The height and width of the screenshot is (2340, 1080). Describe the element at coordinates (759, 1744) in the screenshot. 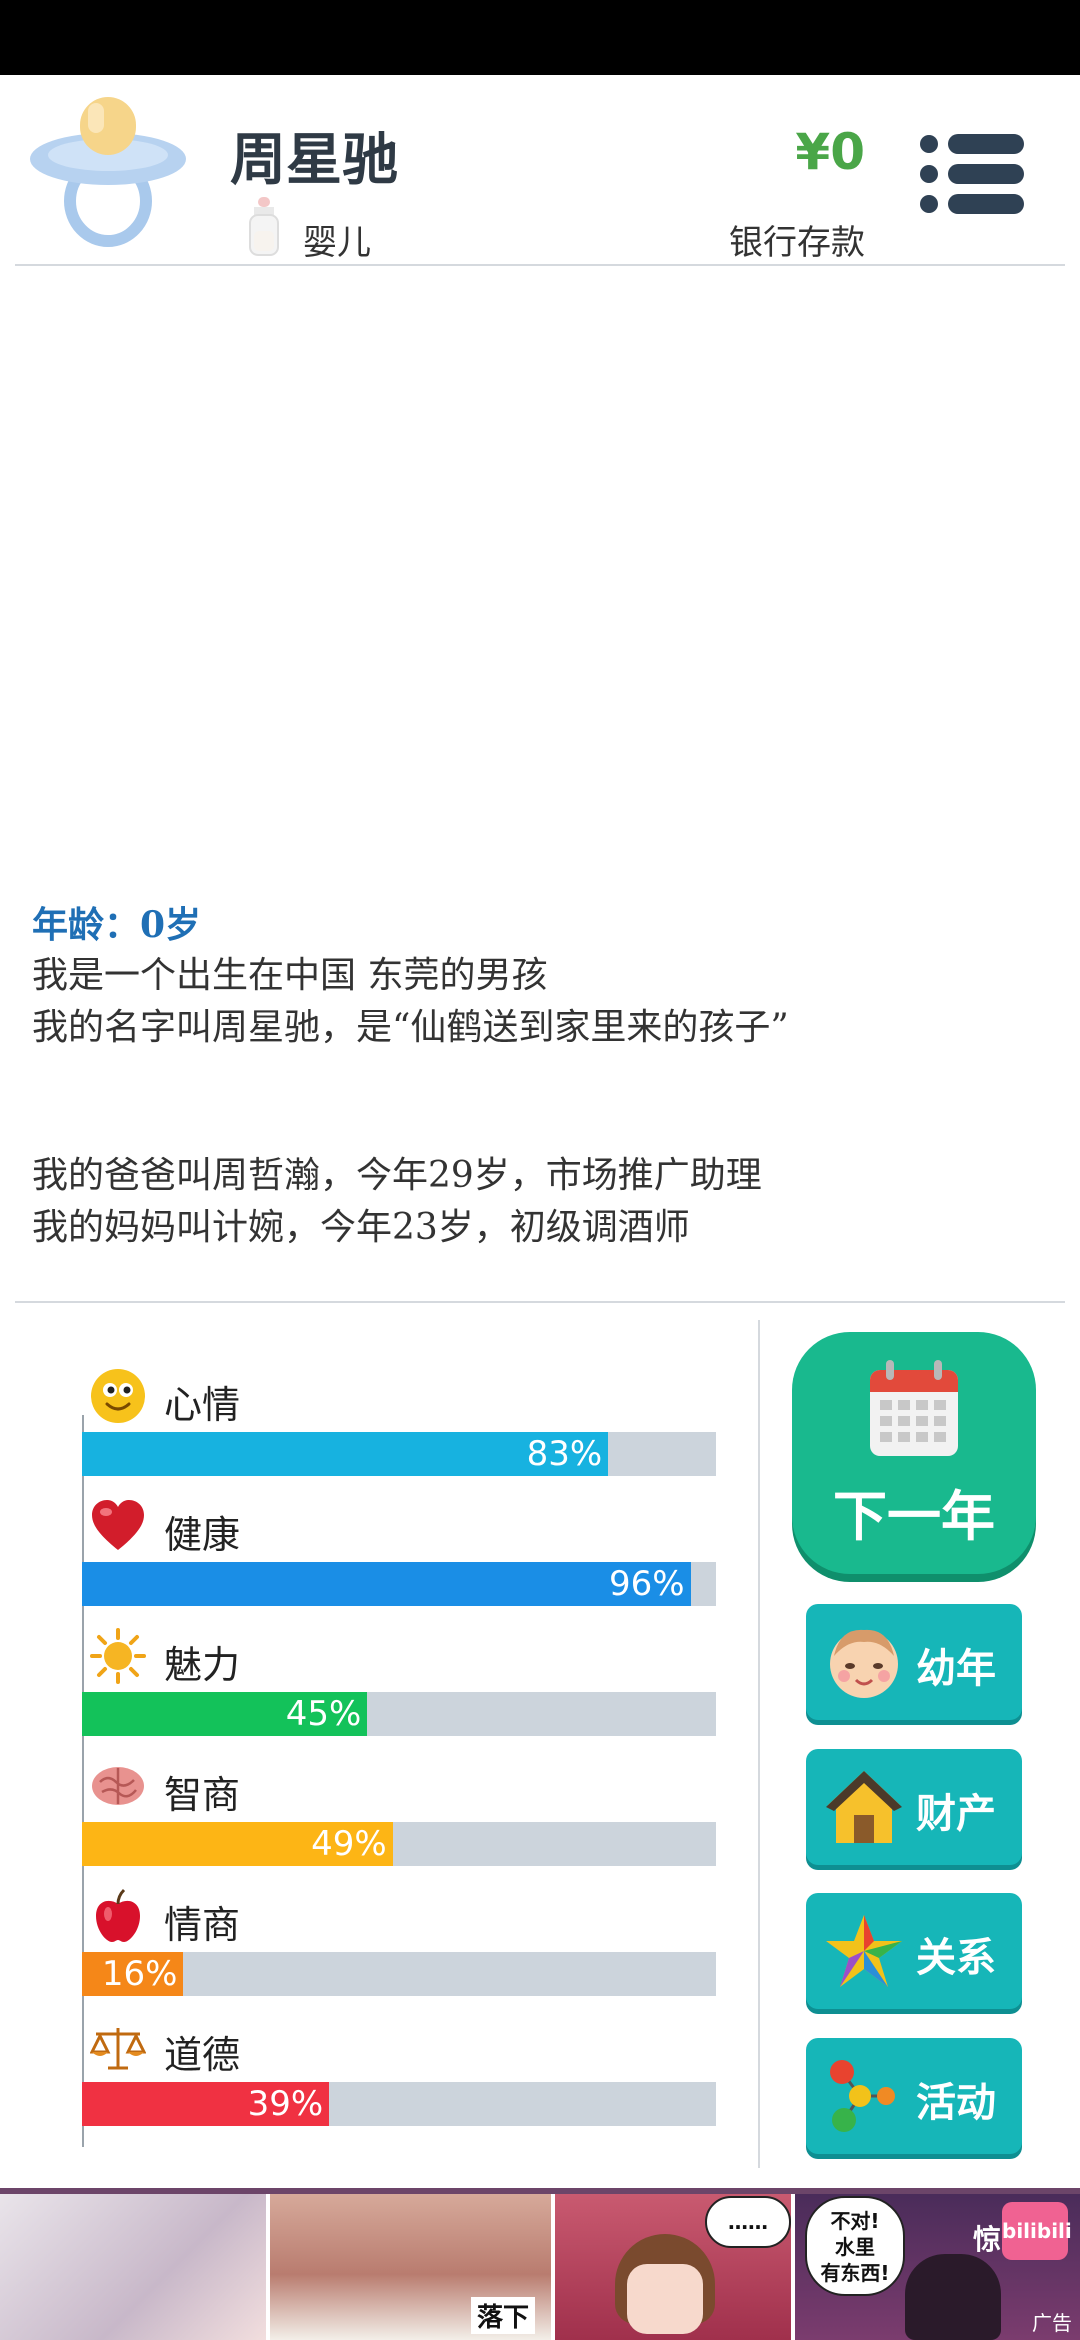

I see `column-divider` at that location.